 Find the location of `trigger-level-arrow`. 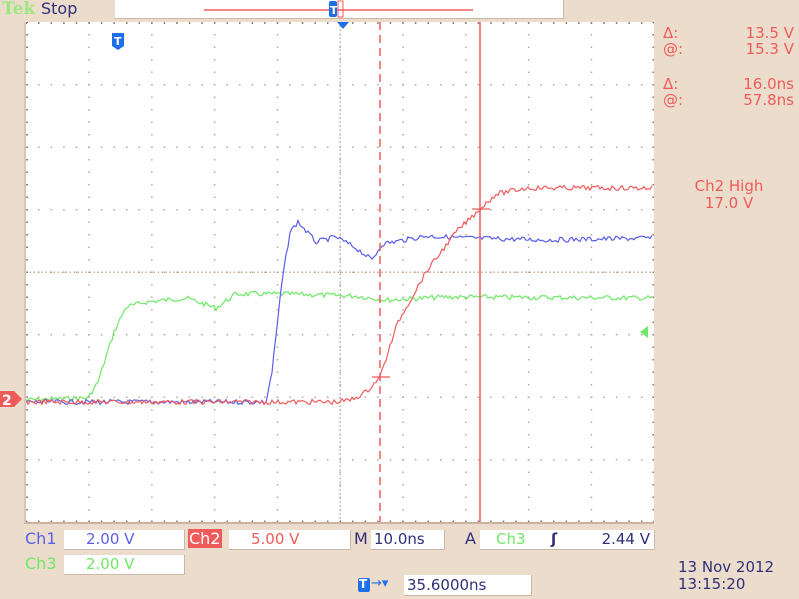

trigger-level-arrow is located at coordinates (644, 332).